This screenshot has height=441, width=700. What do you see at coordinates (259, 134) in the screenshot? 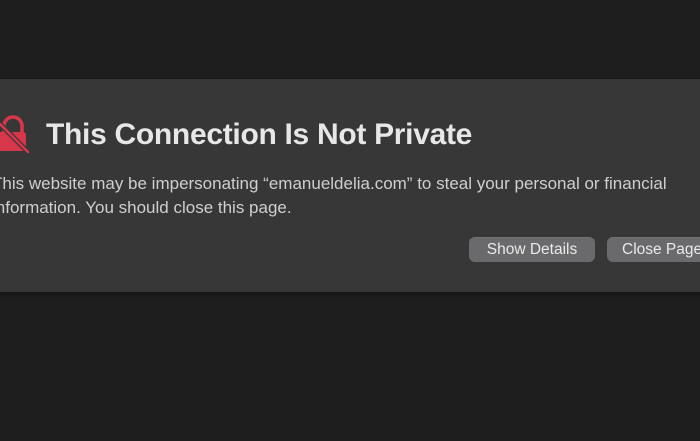
I see `page-title: This Connection Is Not Private` at bounding box center [259, 134].